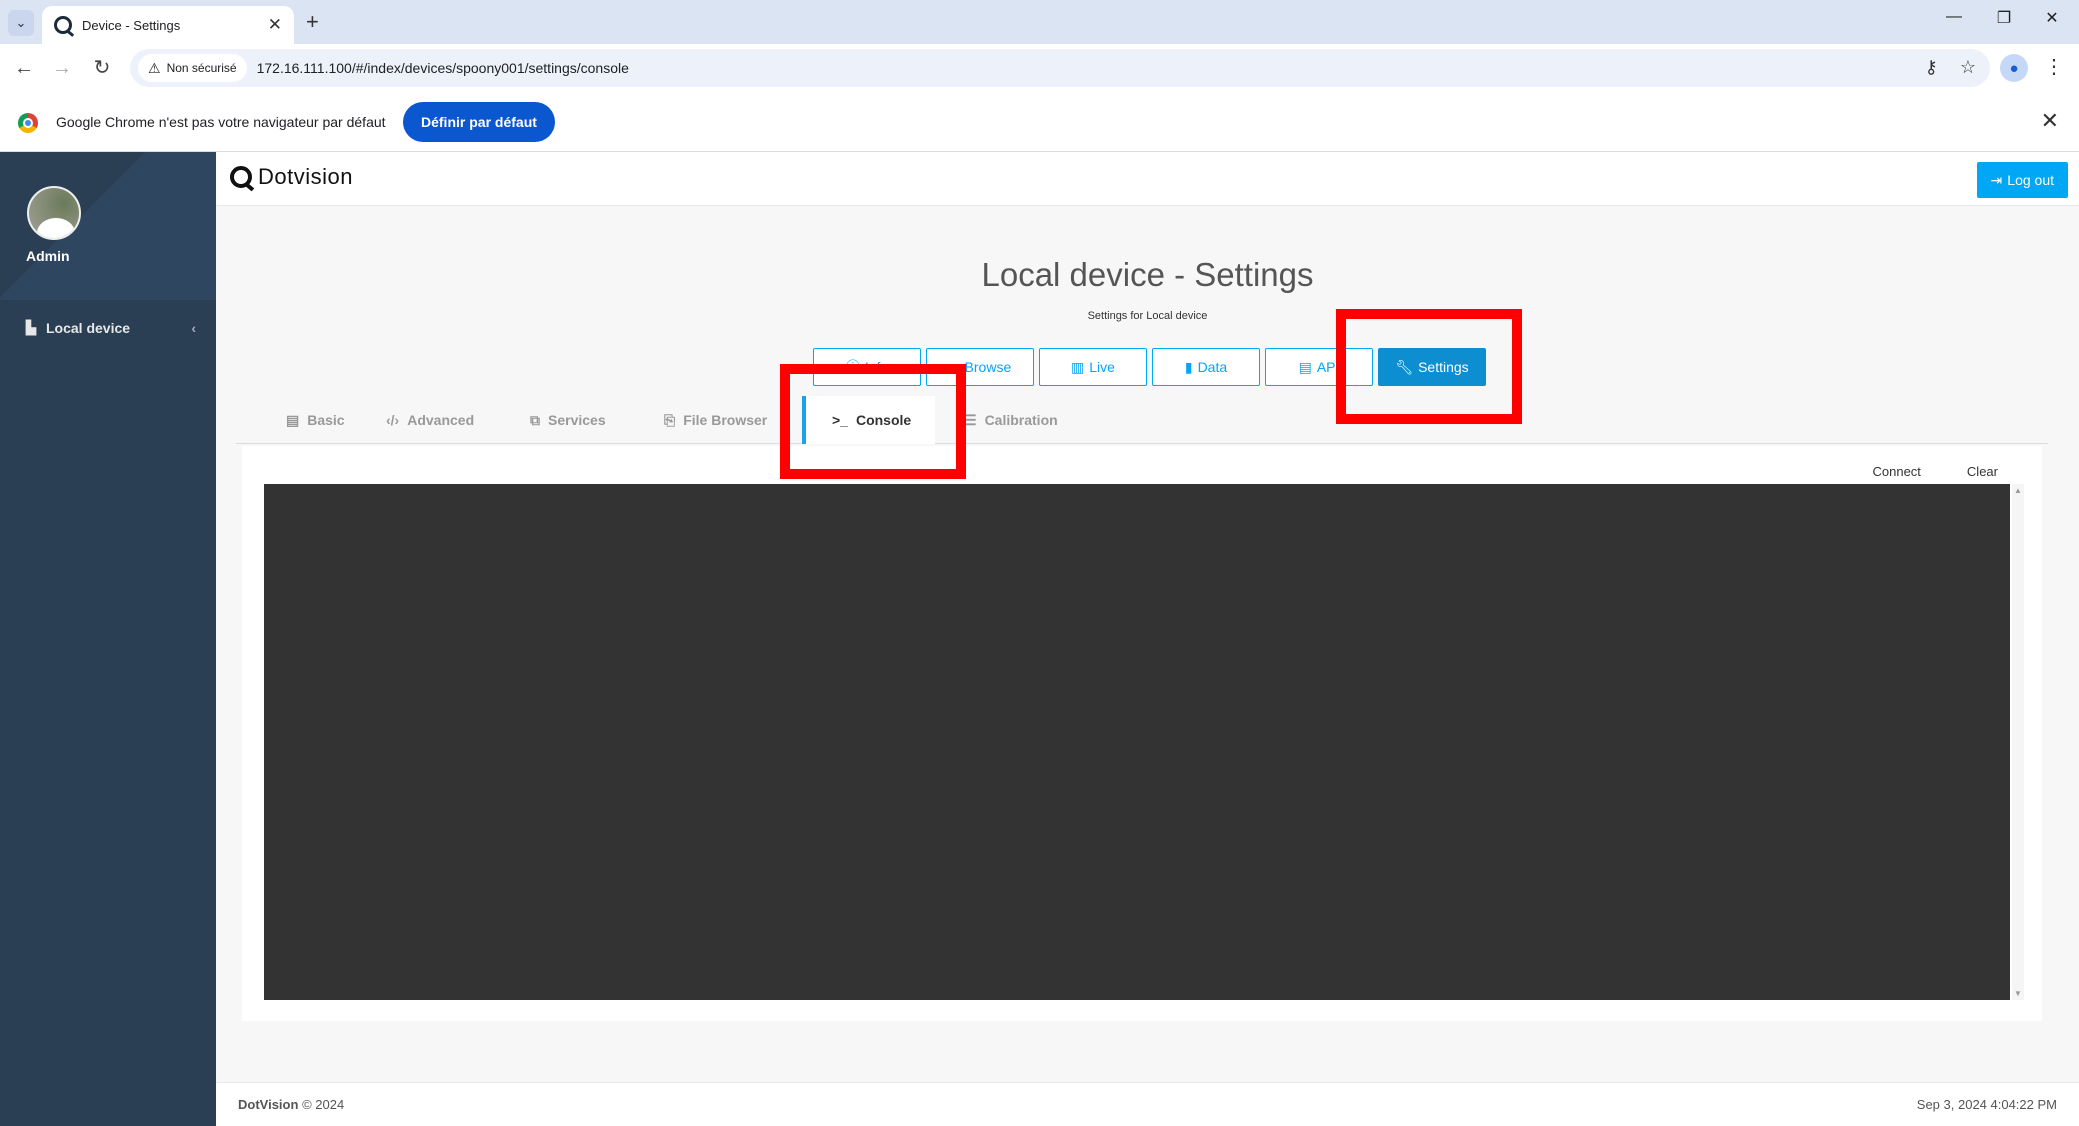 This screenshot has width=2079, height=1126. Describe the element at coordinates (1147, 1104) in the screenshot. I see `footer: DotVision © 2024 Sep 3, 2024 4:04:22 PM` at that location.